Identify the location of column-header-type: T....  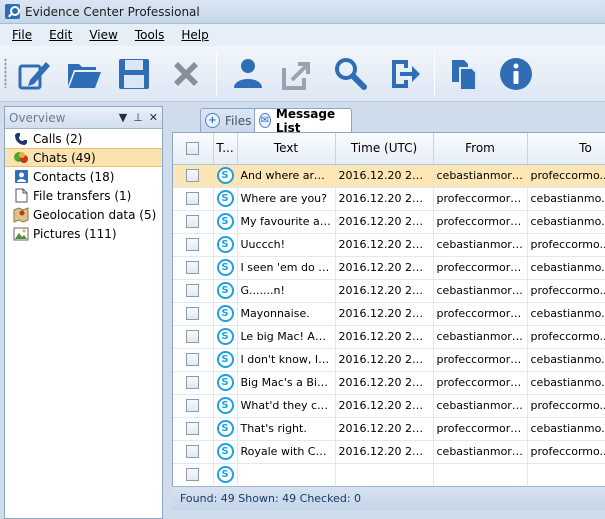
(225, 149).